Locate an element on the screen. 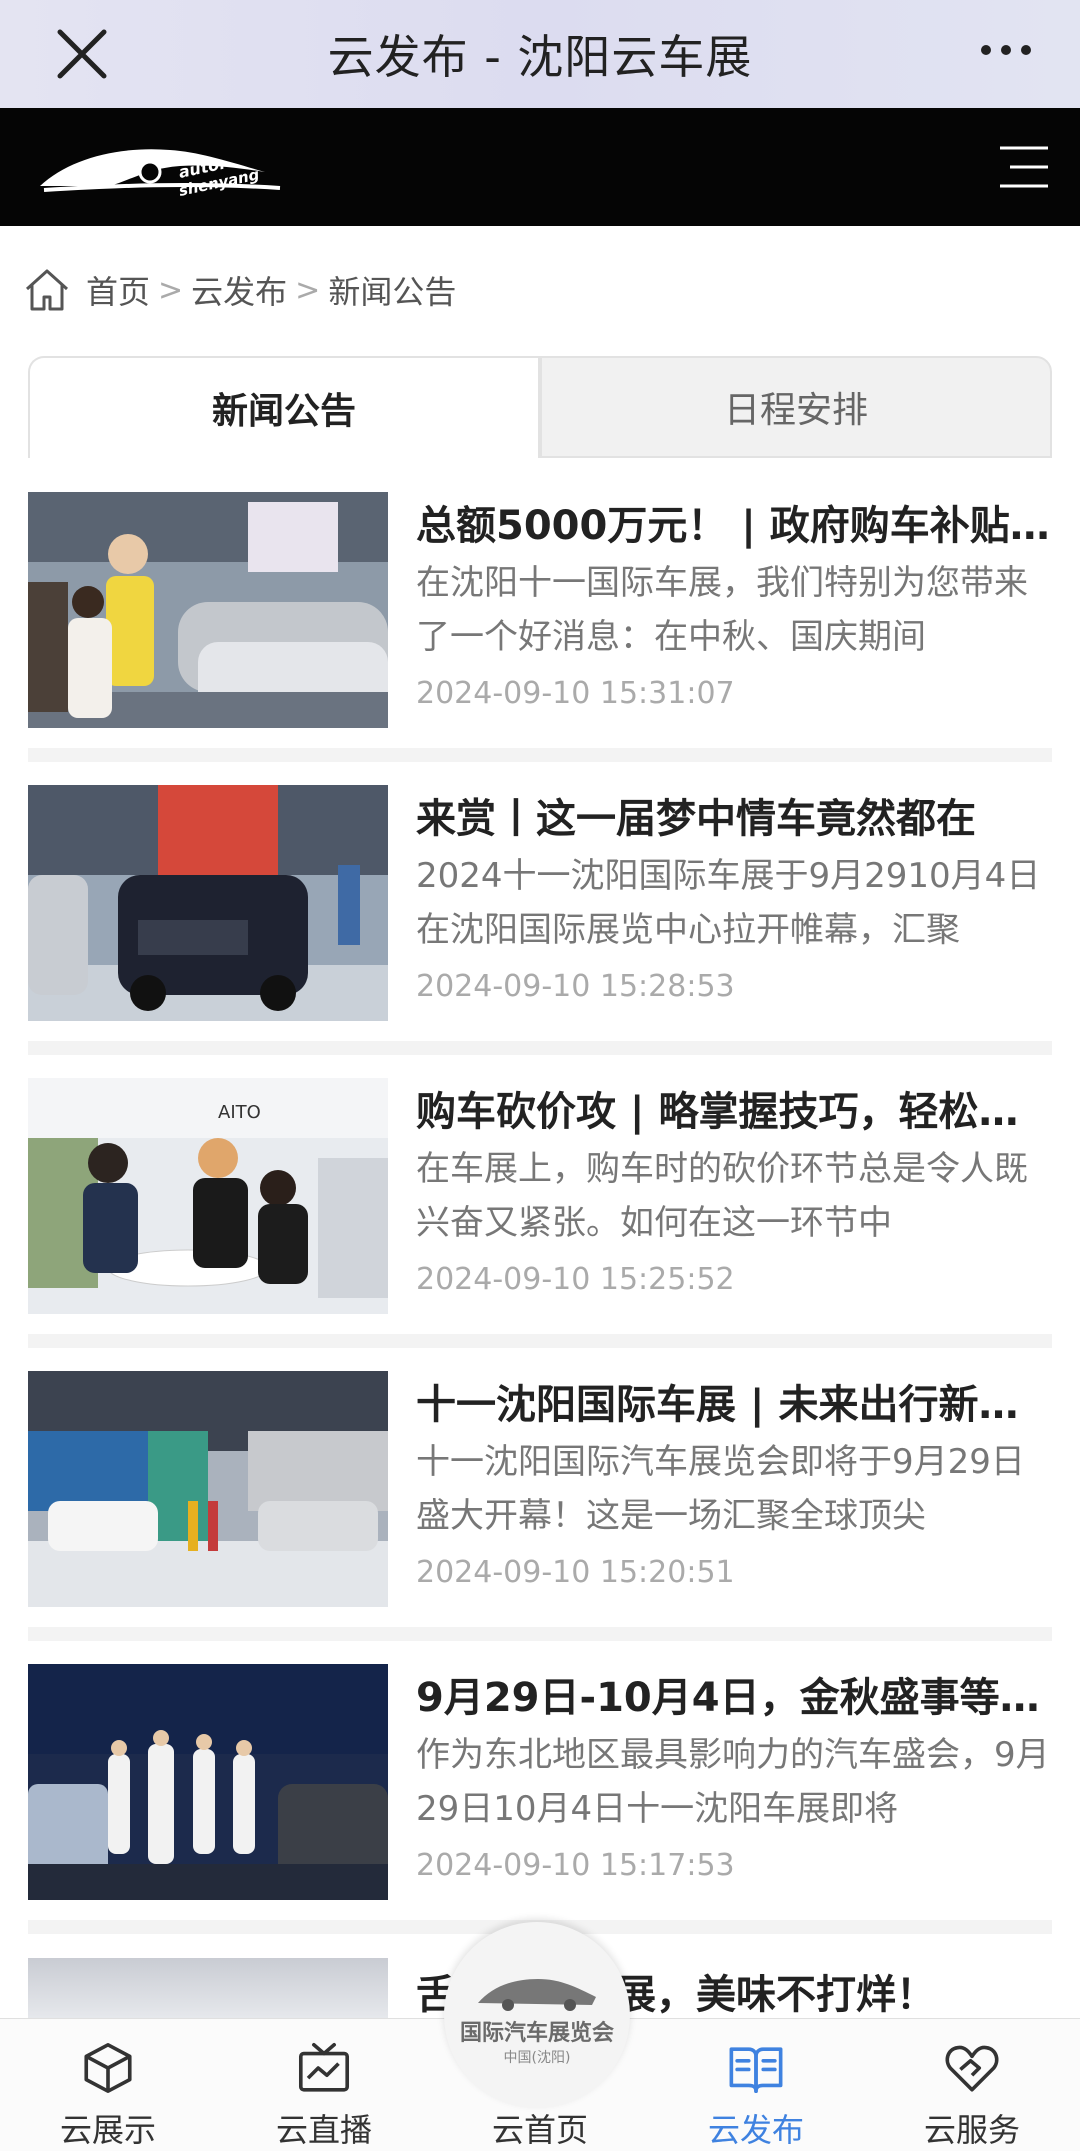 This screenshot has height=2151, width=1080. news-title: 总额5000万元！ | 政府购车补贴来了 is located at coordinates (736, 526).